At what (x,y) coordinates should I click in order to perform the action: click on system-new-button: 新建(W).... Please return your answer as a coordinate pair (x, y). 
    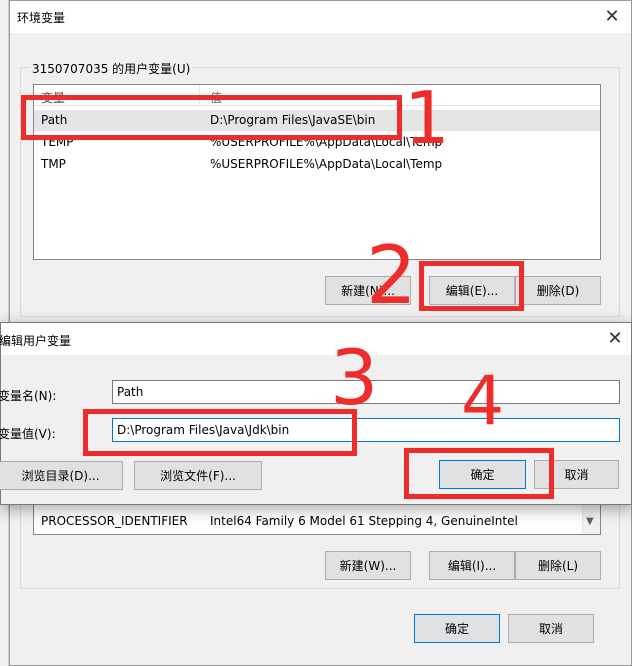
    Looking at the image, I should click on (368, 565).